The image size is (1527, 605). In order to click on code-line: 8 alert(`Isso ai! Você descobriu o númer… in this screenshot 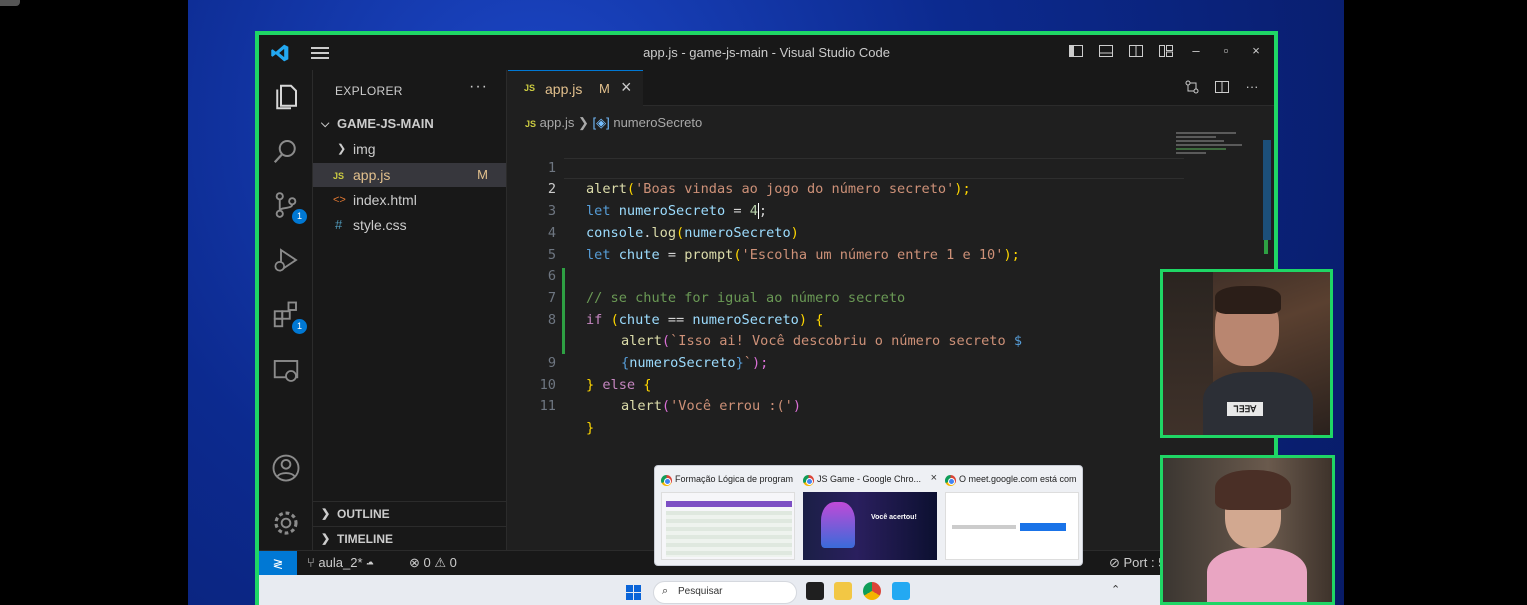, I will do `click(785, 330)`.